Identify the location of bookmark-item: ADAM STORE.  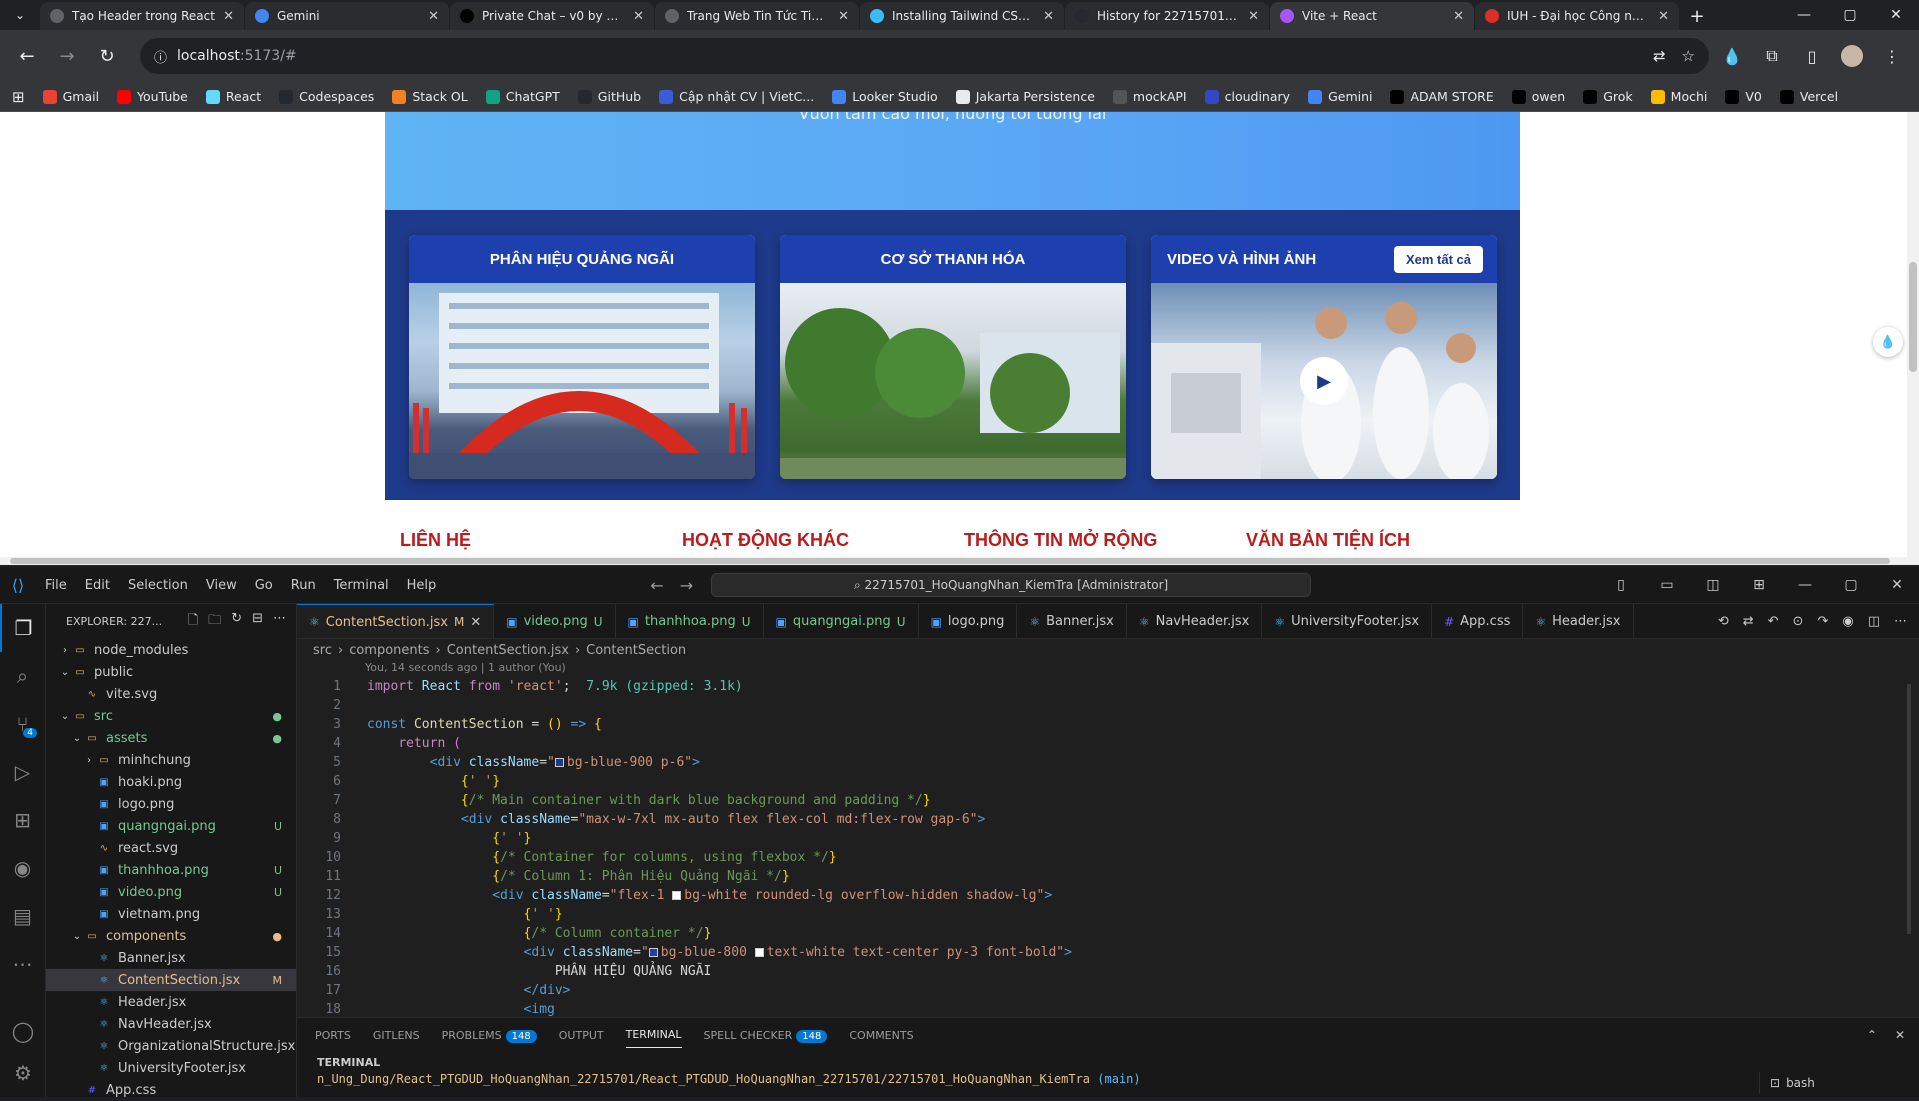
(1442, 96).